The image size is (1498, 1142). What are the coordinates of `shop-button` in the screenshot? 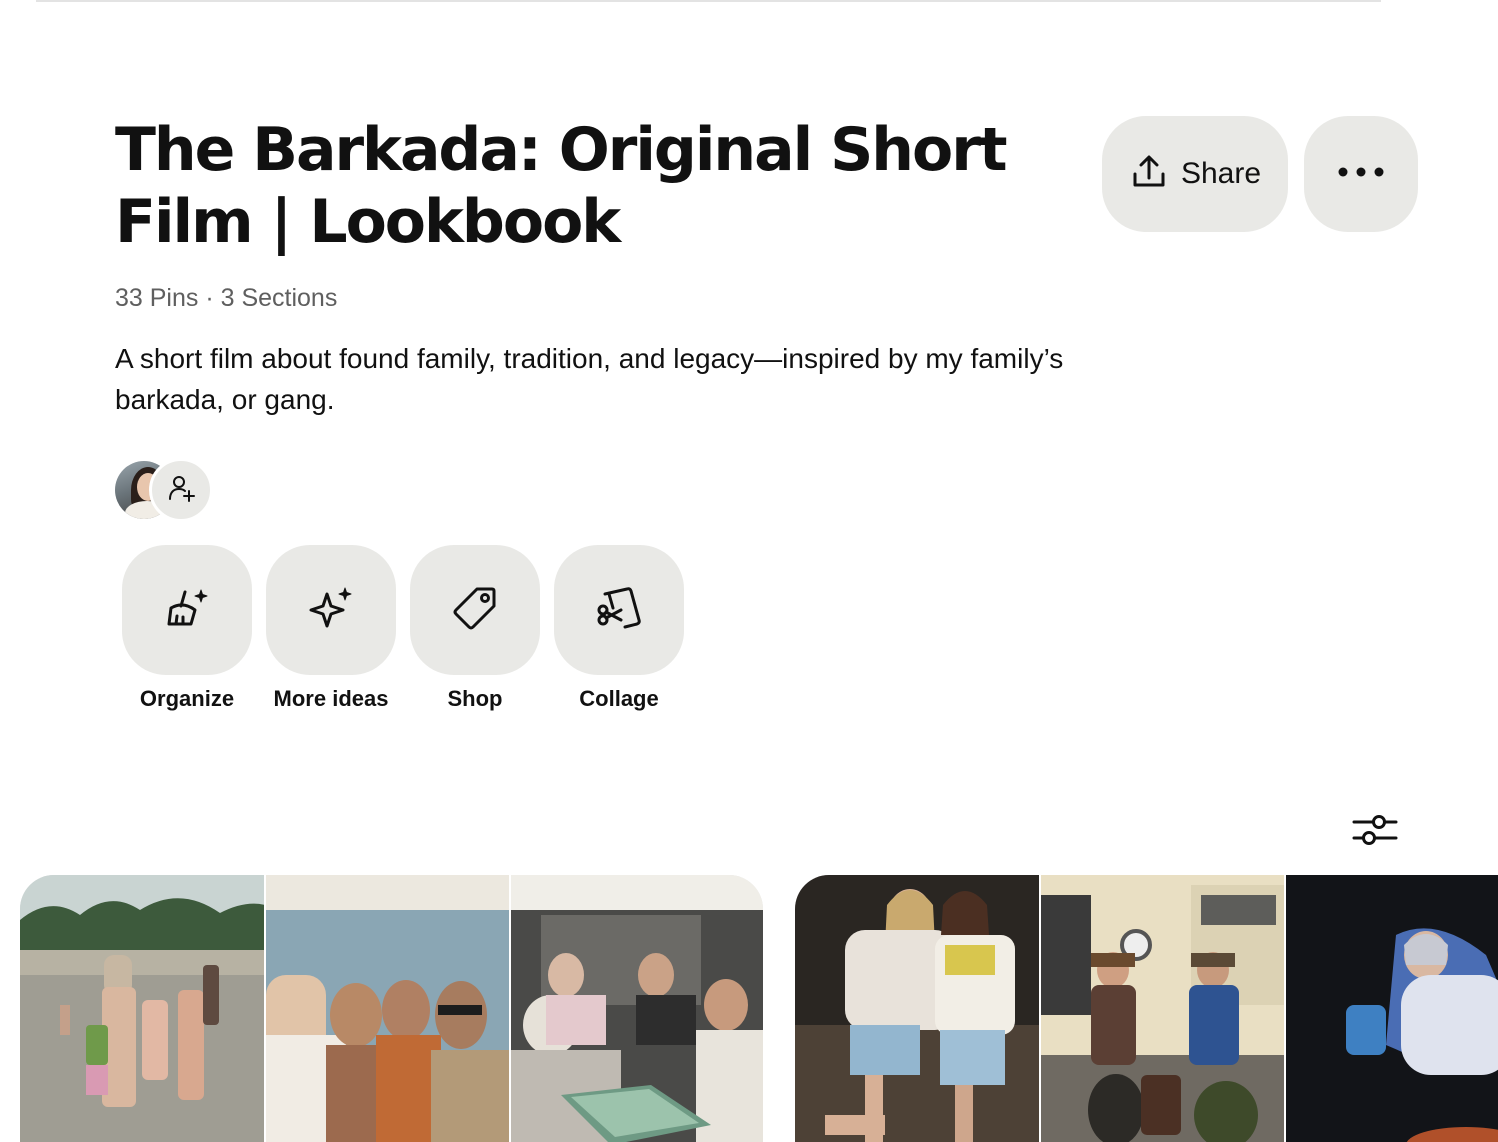 It's located at (475, 610).